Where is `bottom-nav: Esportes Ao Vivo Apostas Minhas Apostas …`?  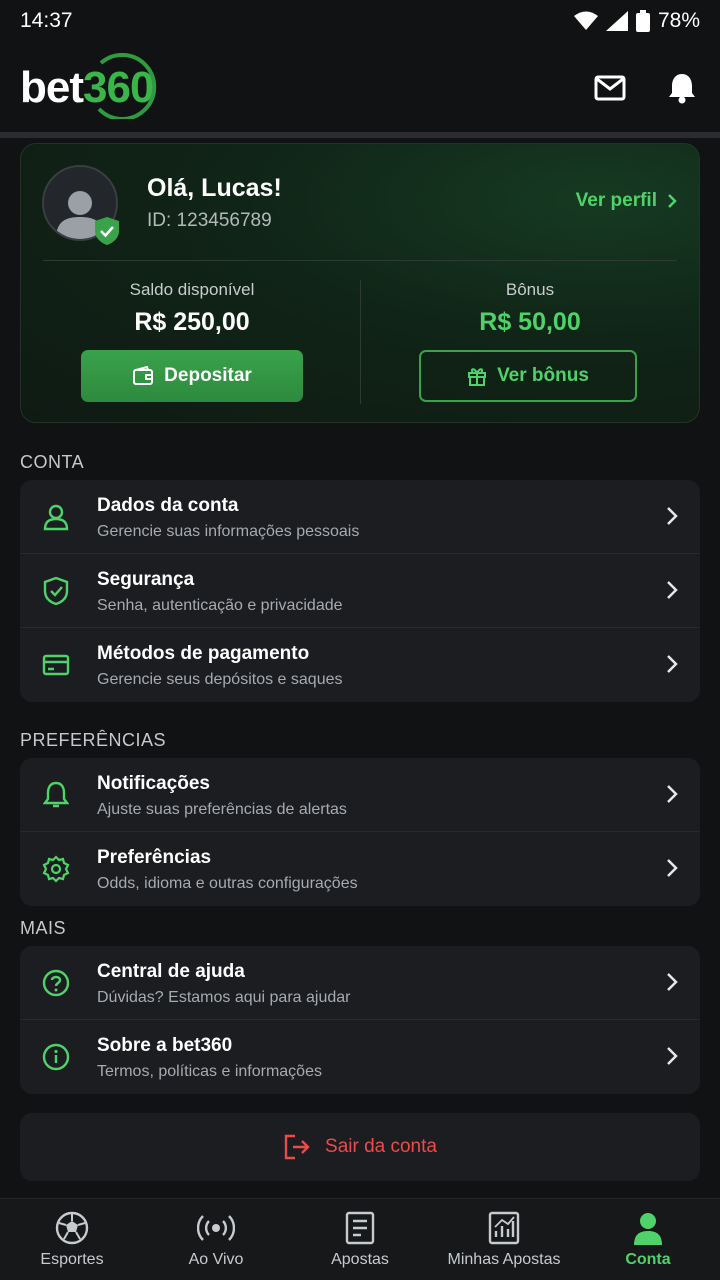 bottom-nav: Esportes Ao Vivo Apostas Minhas Apostas … is located at coordinates (360, 1239).